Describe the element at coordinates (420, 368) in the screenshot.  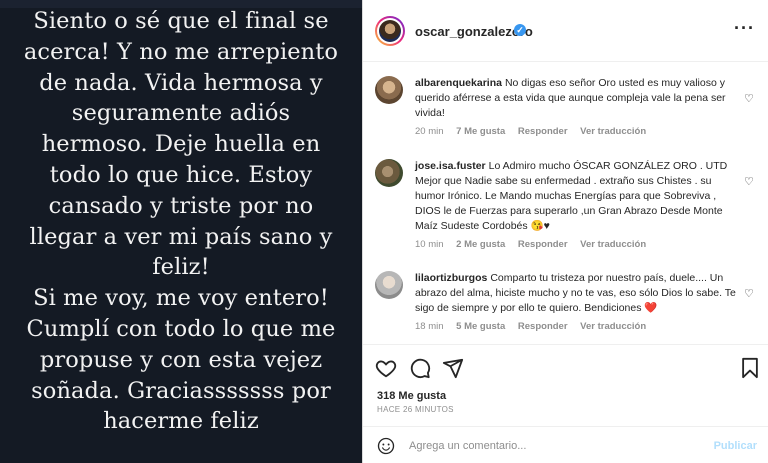
I see `comment-icon` at that location.